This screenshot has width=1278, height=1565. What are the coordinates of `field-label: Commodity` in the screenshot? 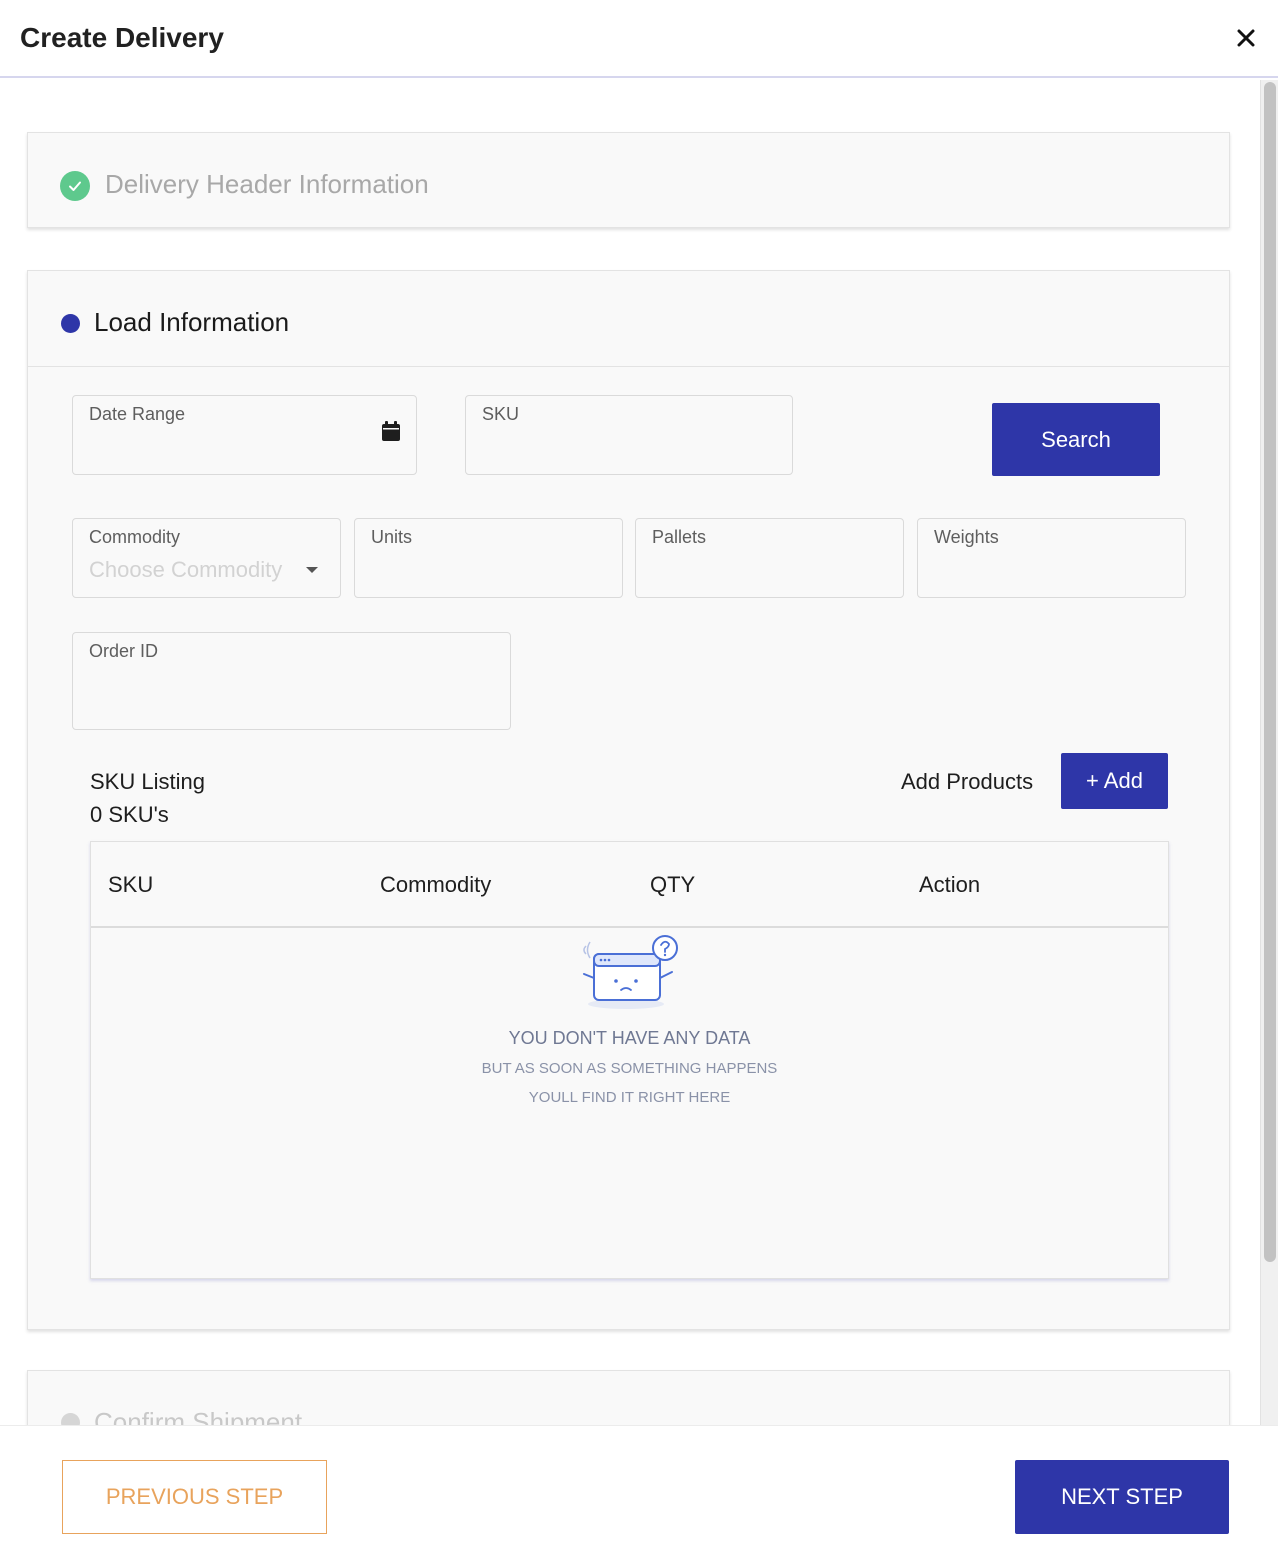 It's located at (135, 537).